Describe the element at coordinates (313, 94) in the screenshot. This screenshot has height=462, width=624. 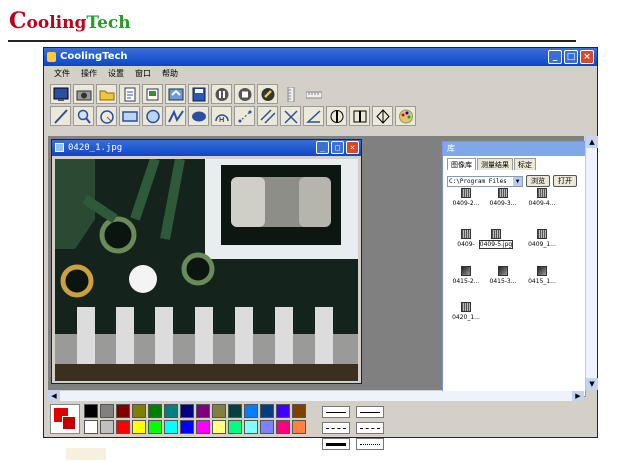
I see `ruler-horizontal-icon` at that location.